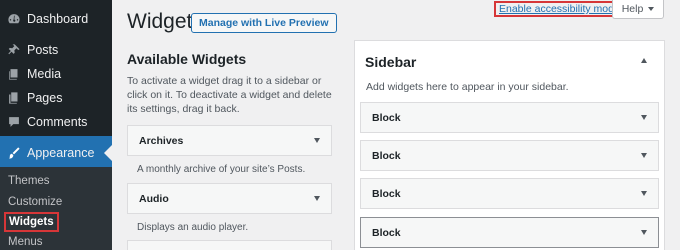 This screenshot has width=680, height=250. I want to click on help-label: Help, so click(632, 8).